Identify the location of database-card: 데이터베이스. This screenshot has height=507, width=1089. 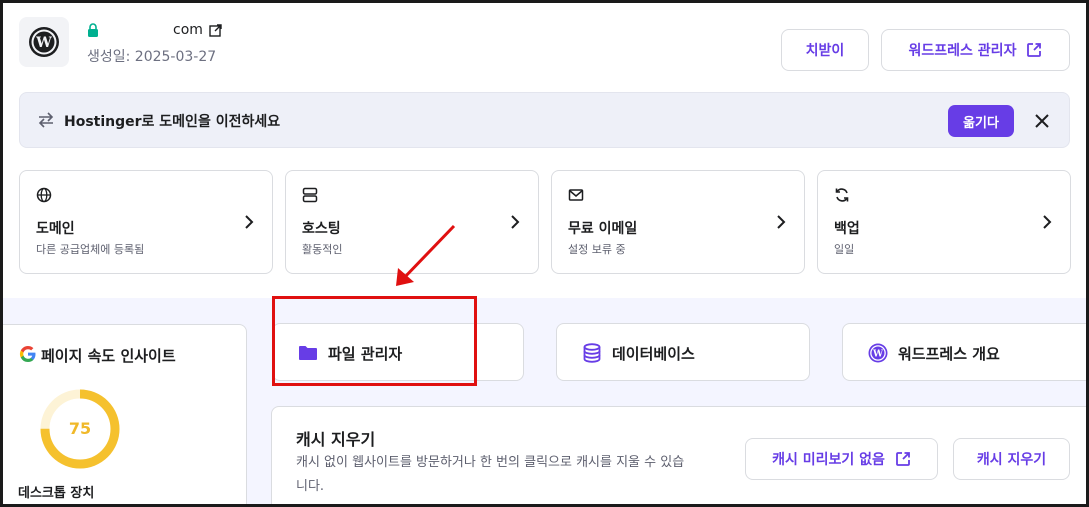
(683, 352).